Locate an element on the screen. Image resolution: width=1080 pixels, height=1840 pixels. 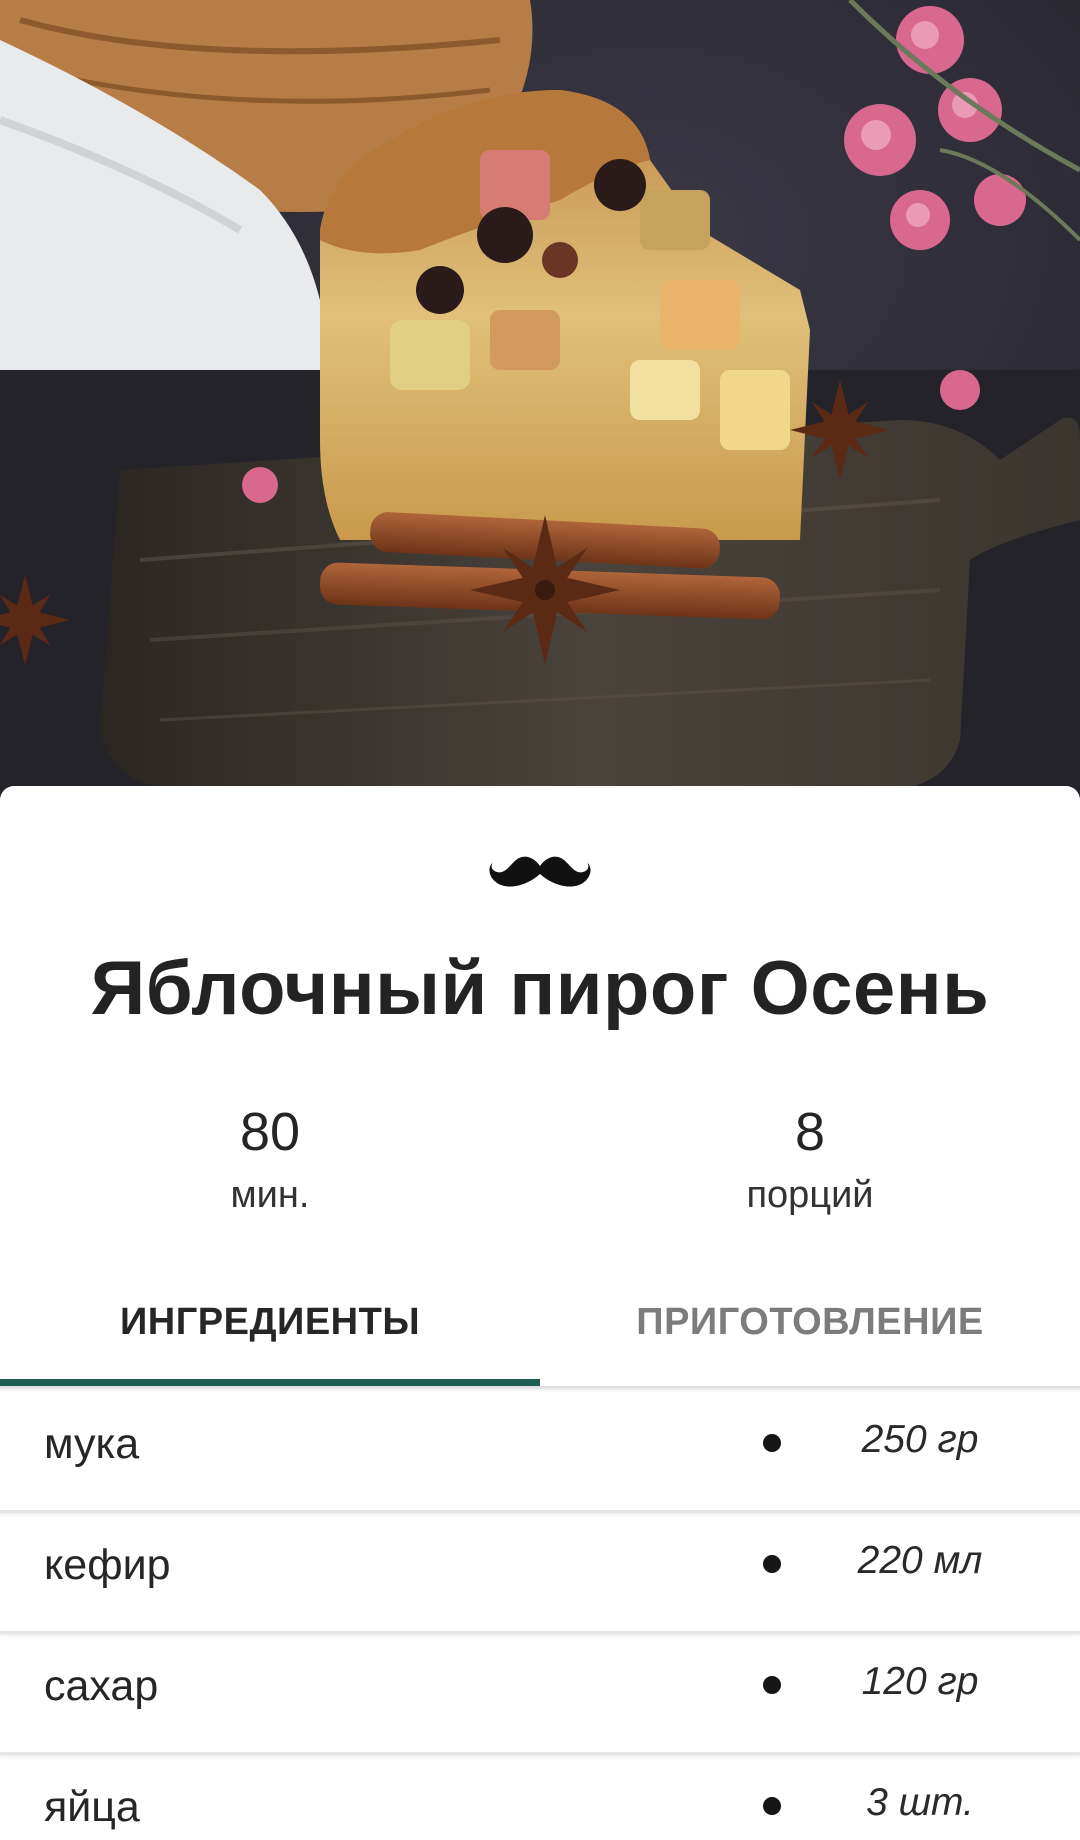
list-item: кефир 220 мл is located at coordinates (540, 1573).